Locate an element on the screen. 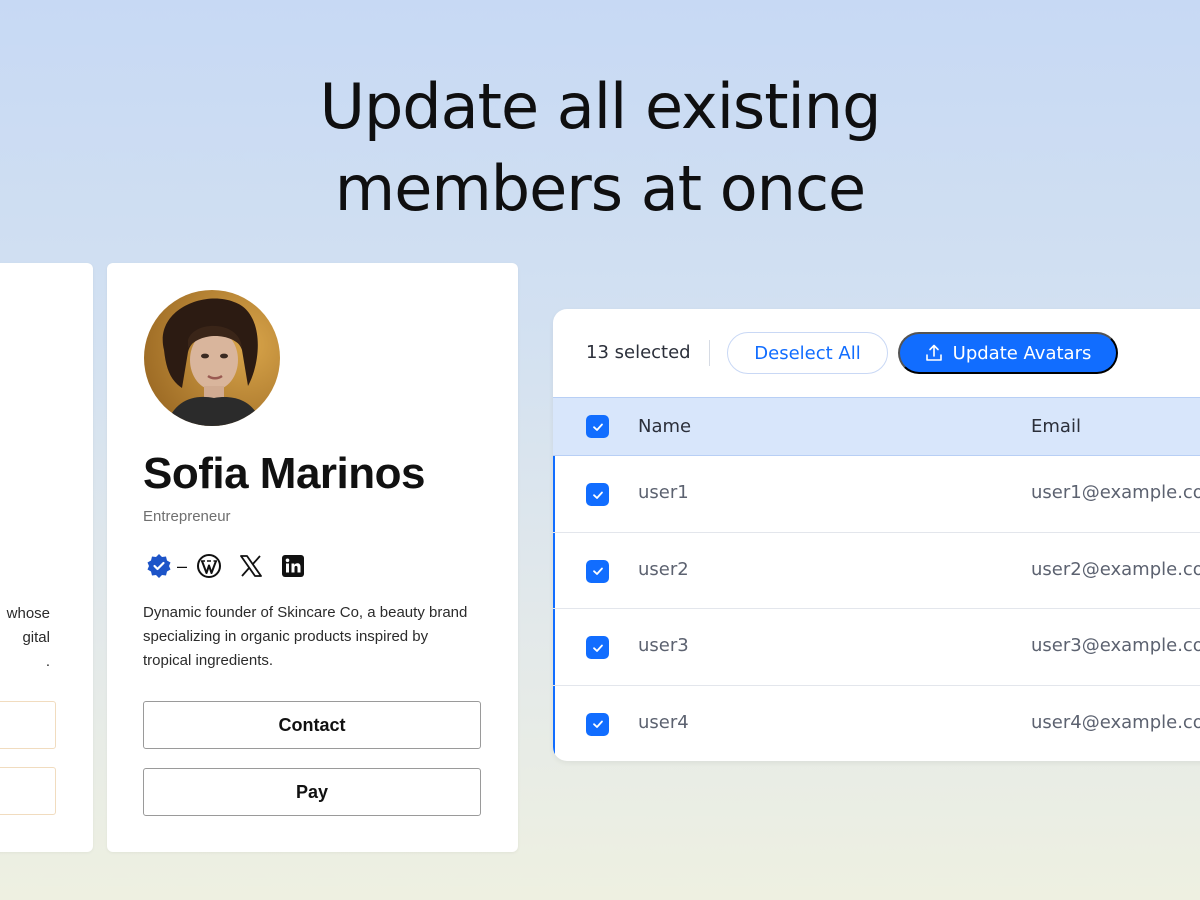 Image resolution: width=1200 pixels, height=900 pixels. linkedin-icon is located at coordinates (293, 566).